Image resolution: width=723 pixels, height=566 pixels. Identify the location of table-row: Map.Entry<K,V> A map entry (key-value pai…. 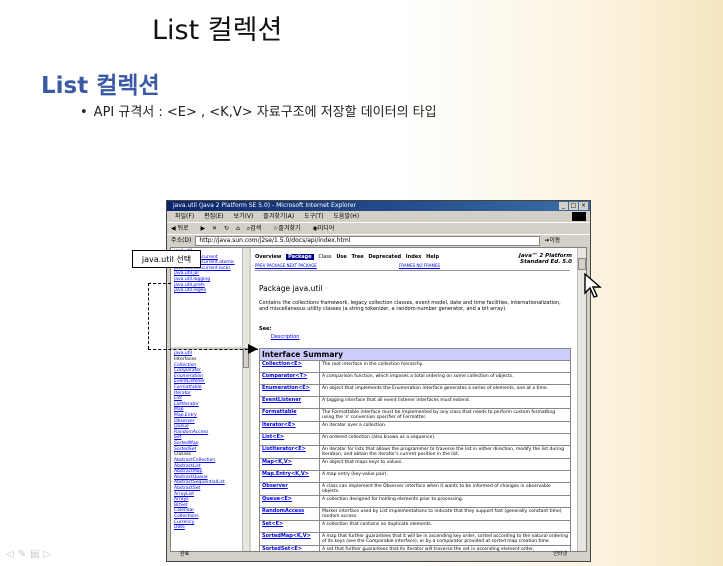
(415, 476).